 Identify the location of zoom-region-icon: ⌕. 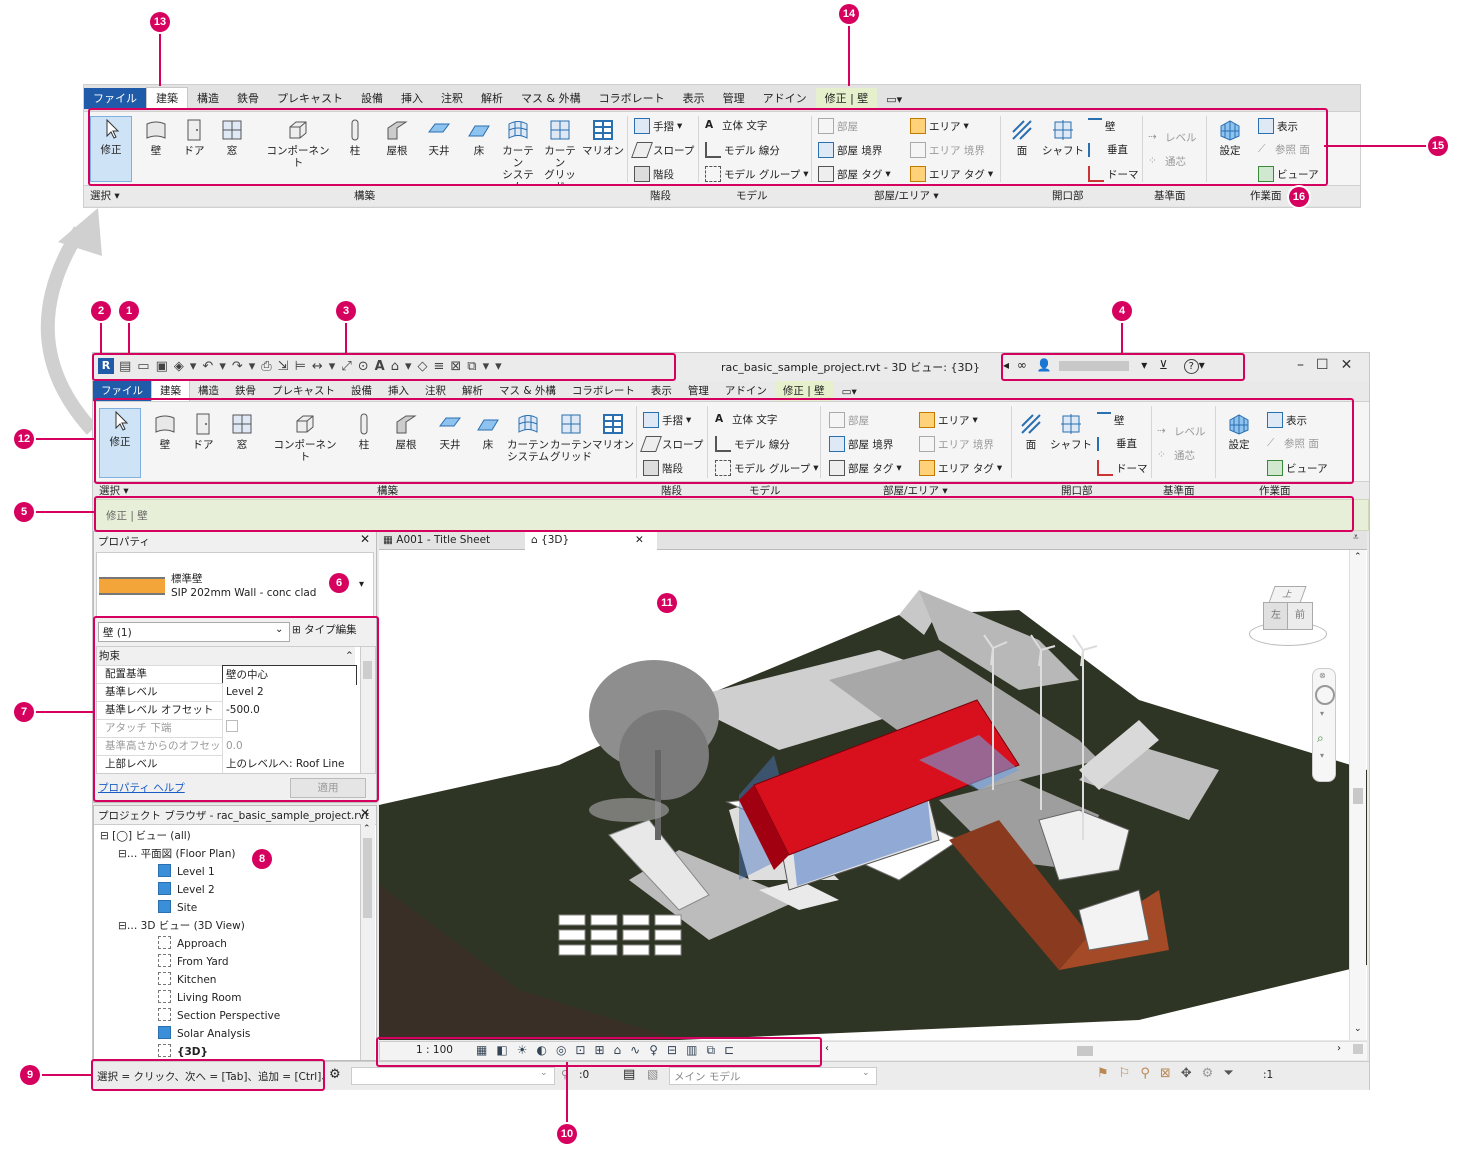
(1320, 738).